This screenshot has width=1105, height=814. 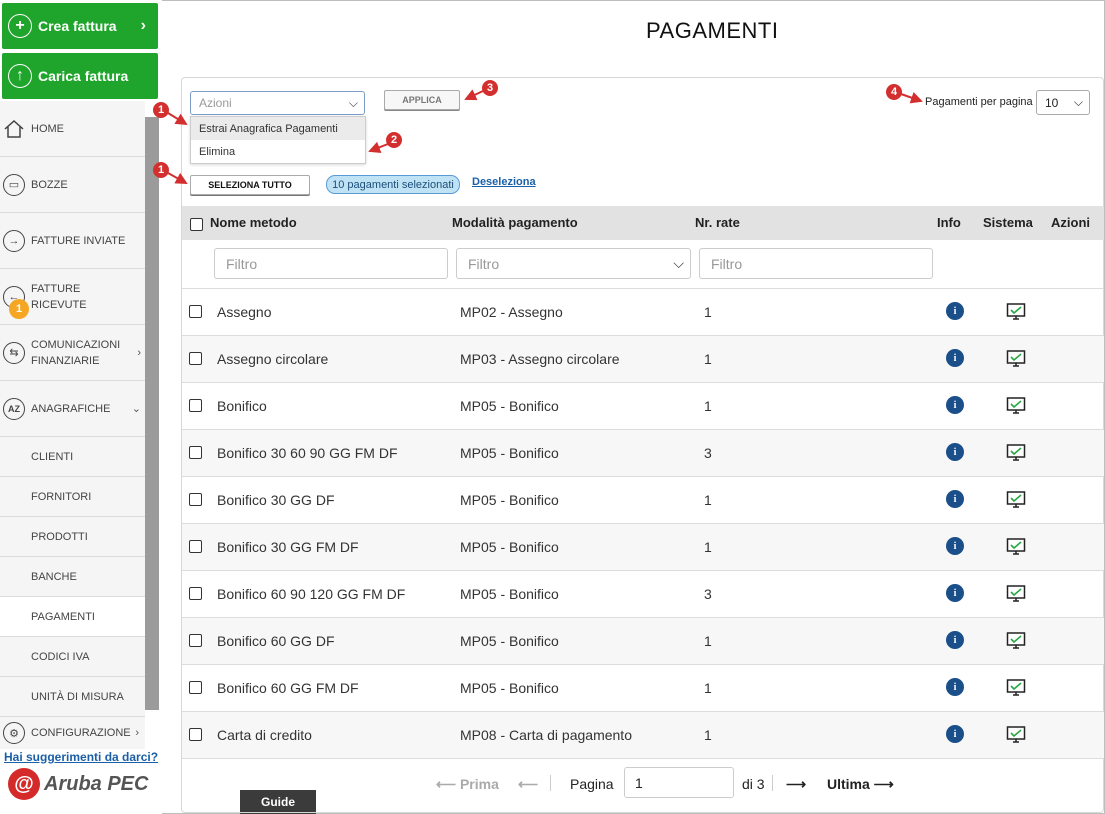 What do you see at coordinates (643, 688) in the screenshot?
I see `table-row: Bonifico 60 GG FM DF MP05 - Bonifico 1 i` at bounding box center [643, 688].